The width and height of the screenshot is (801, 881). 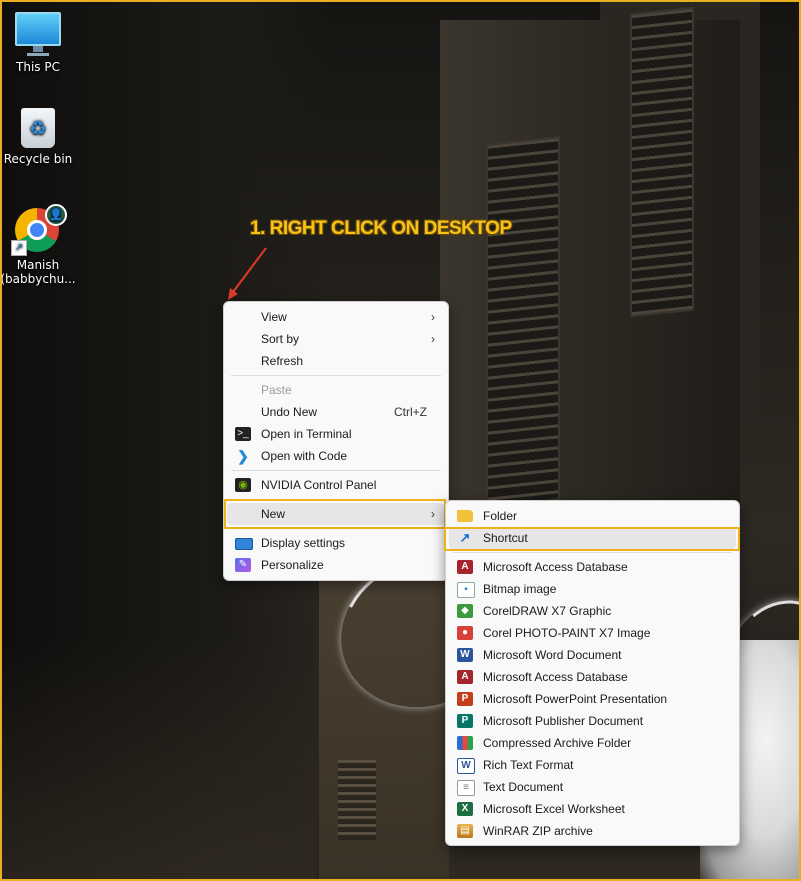 What do you see at coordinates (303, 543) in the screenshot?
I see `menu-item-label: Display settings` at bounding box center [303, 543].